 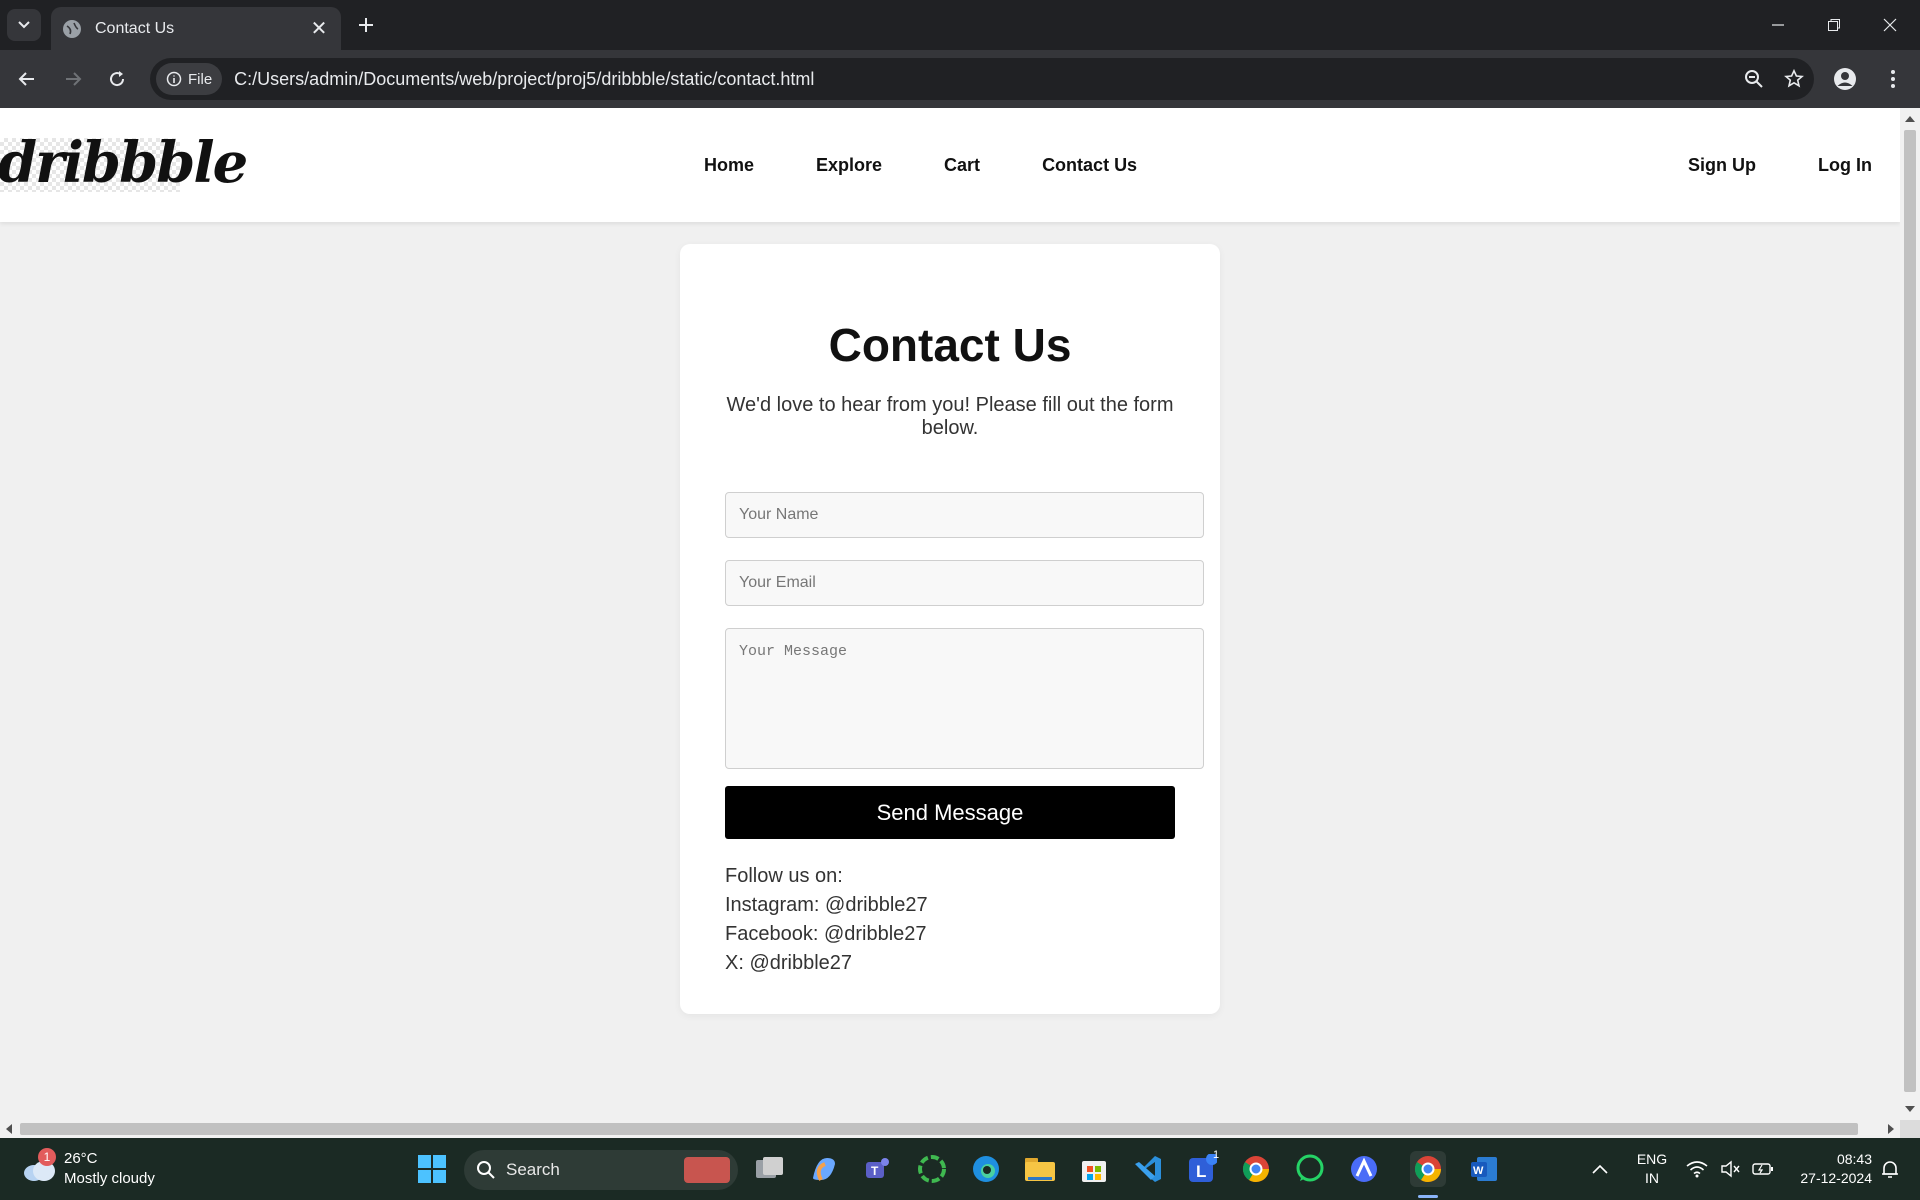 I want to click on scroll-up-arrow-icon, so click(x=1910, y=119).